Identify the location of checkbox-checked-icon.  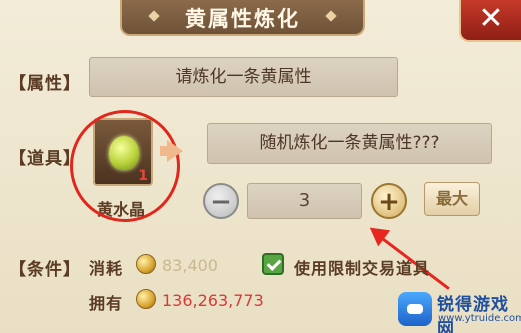
(273, 264).